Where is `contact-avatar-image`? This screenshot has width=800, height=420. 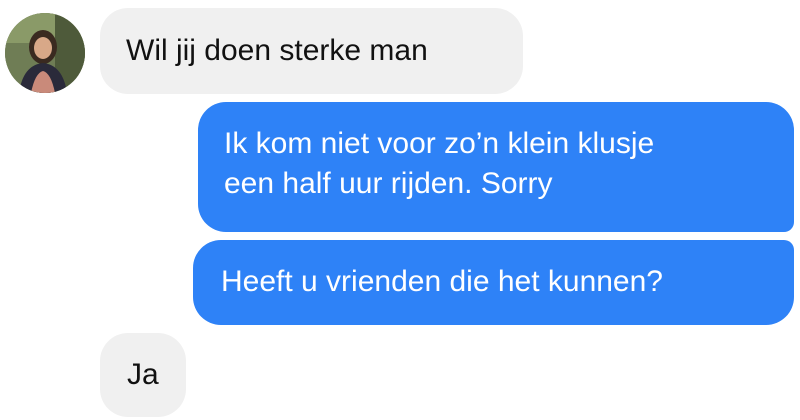
contact-avatar-image is located at coordinates (45, 53).